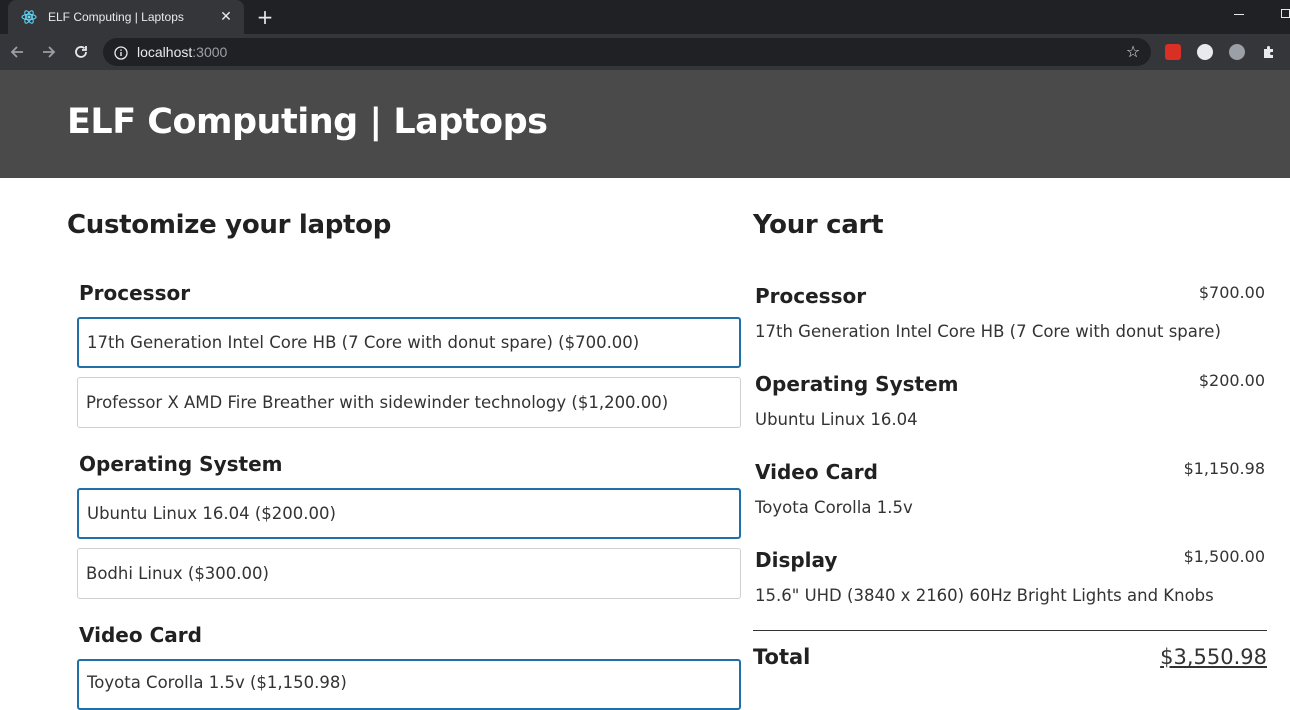 Image resolution: width=1290 pixels, height=710 pixels. What do you see at coordinates (165, 52) in the screenshot?
I see `url-host: localhost` at bounding box center [165, 52].